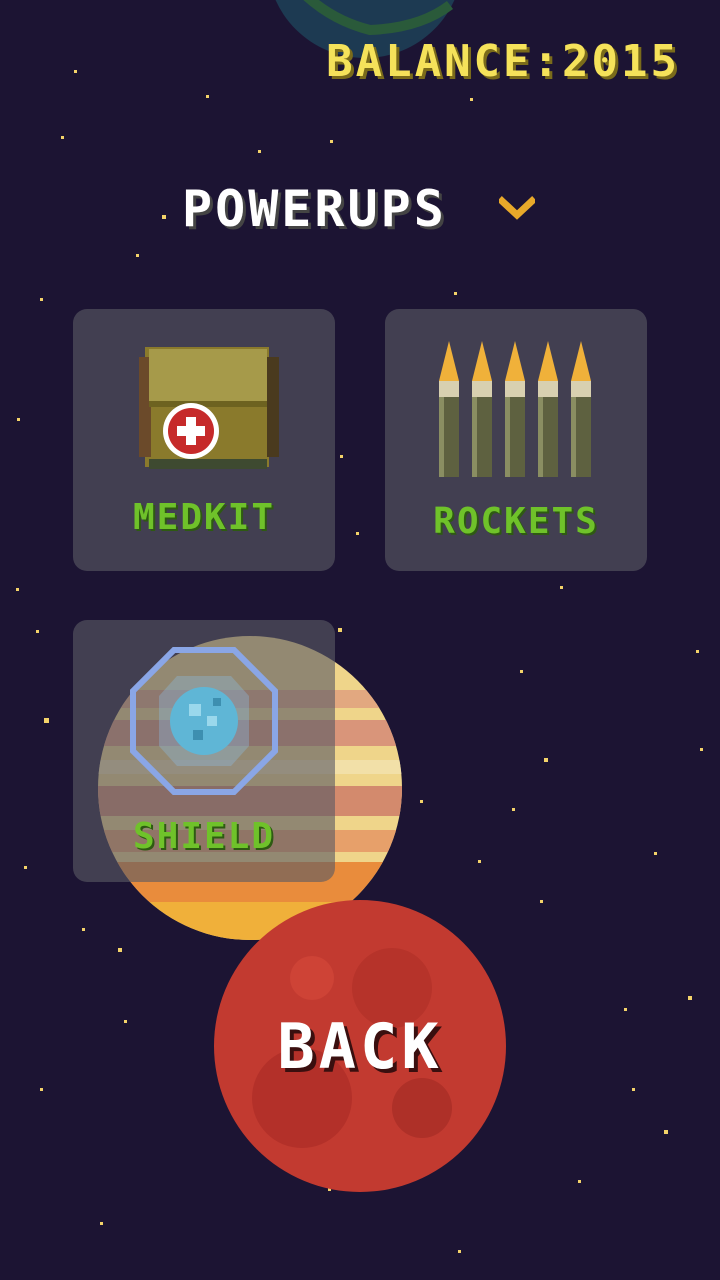 Image resolution: width=720 pixels, height=1280 pixels. I want to click on category-selector: POWERUPS, so click(358, 209).